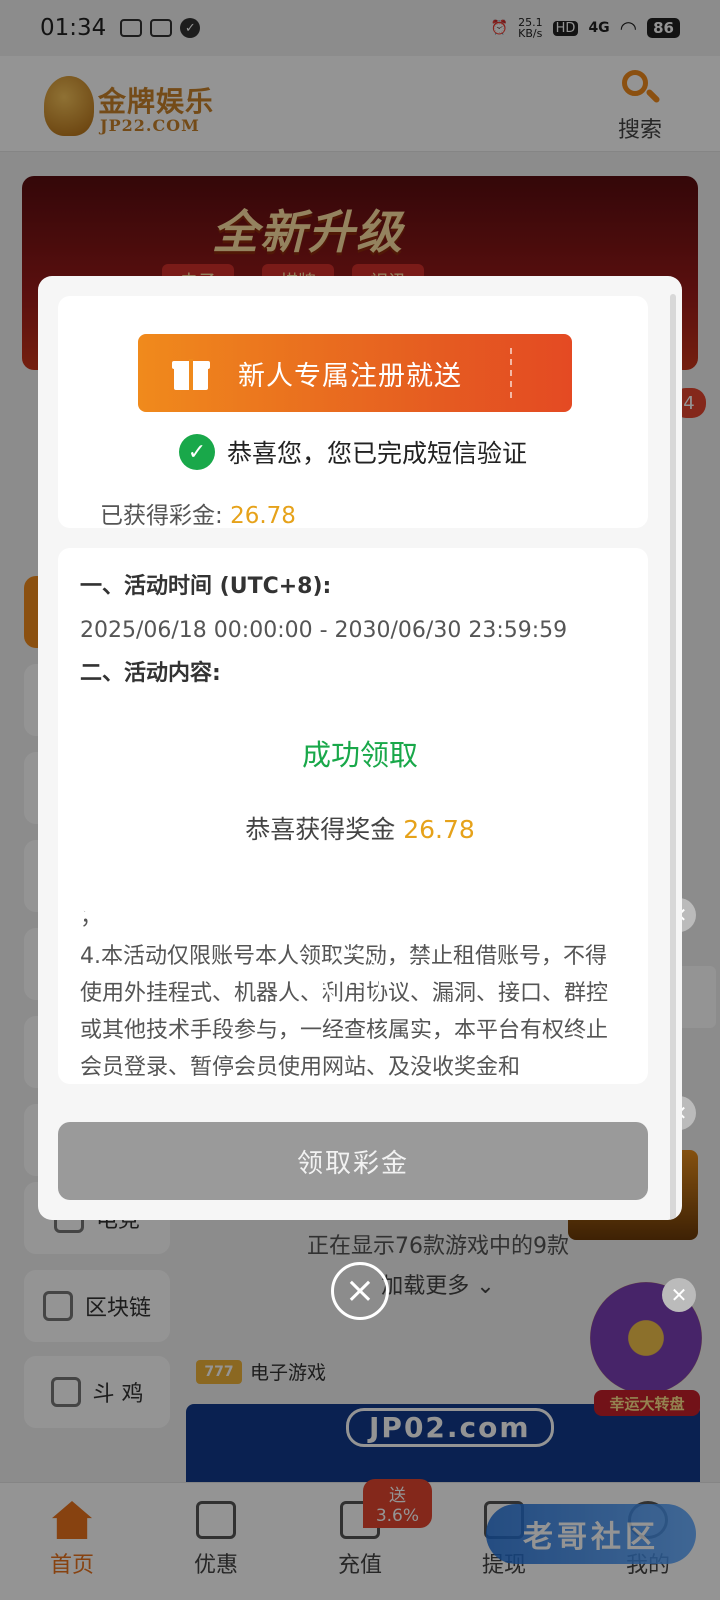 The height and width of the screenshot is (1600, 720). What do you see at coordinates (439, 829) in the screenshot?
I see `success-amount: 26.78` at bounding box center [439, 829].